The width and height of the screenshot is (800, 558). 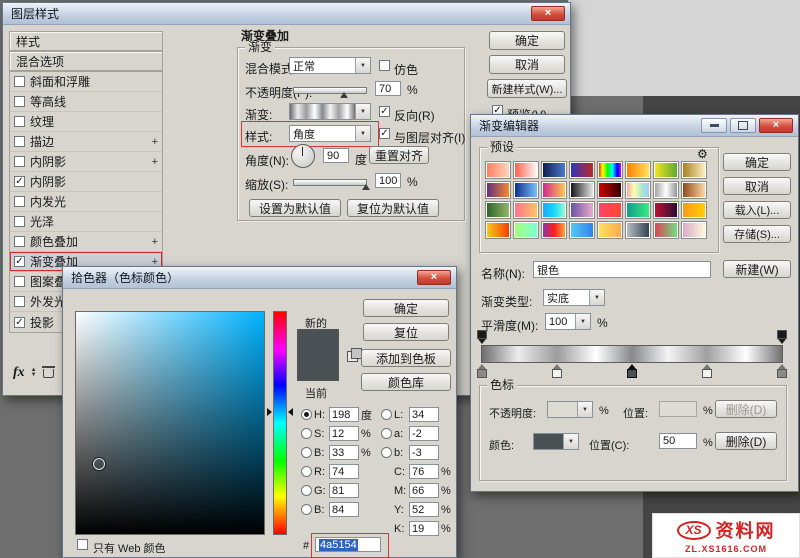 What do you see at coordinates (782, 337) in the screenshot?
I see `opacity-stop` at bounding box center [782, 337].